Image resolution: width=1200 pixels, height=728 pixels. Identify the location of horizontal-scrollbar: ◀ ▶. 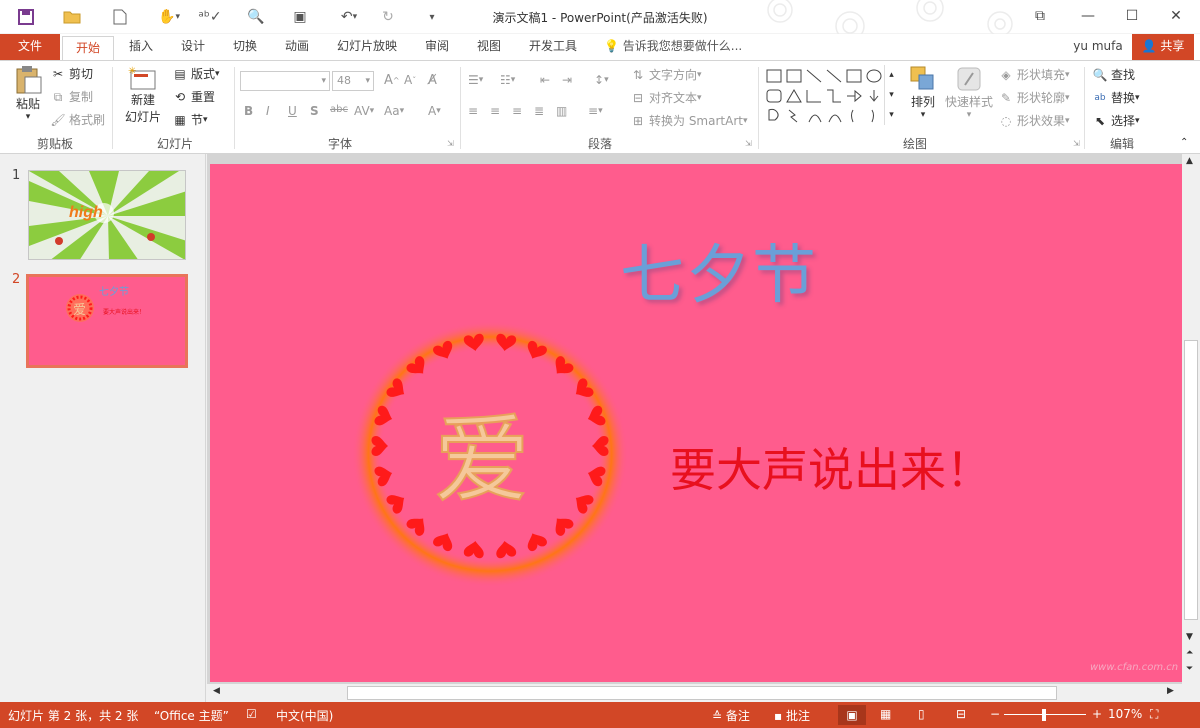
(694, 693).